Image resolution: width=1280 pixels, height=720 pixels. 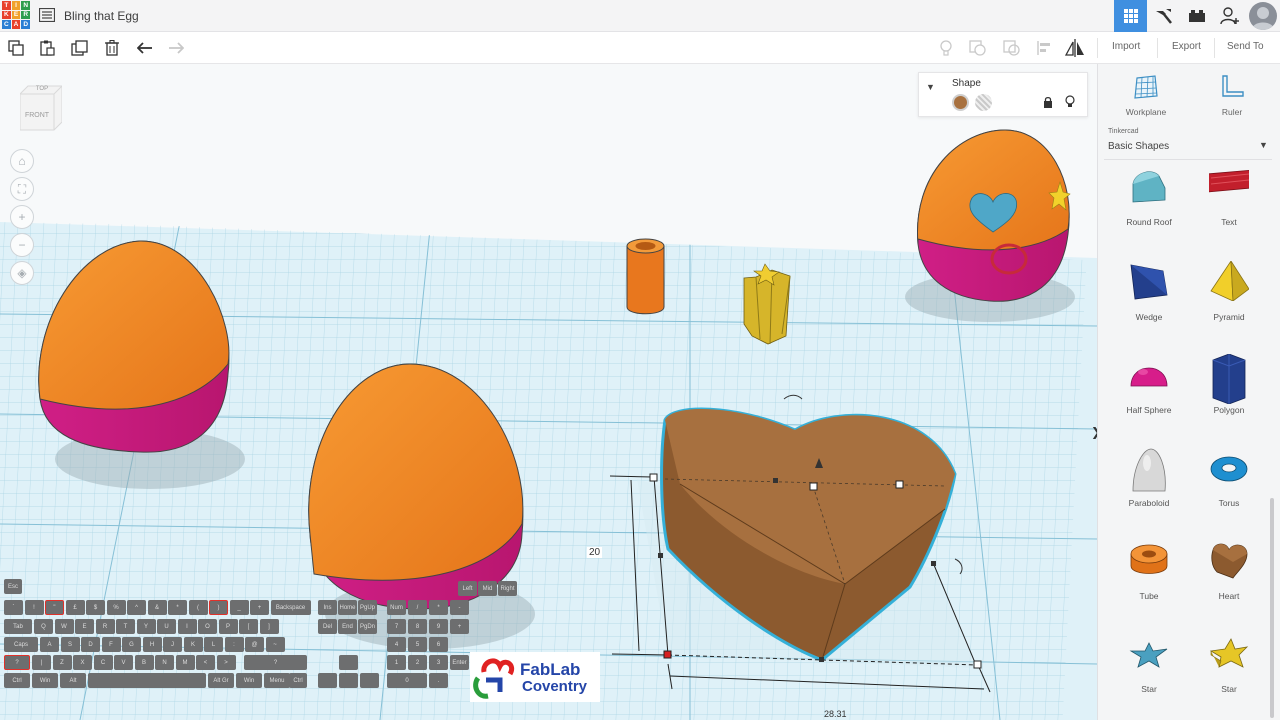 I want to click on delete-button, so click(x=112, y=48).